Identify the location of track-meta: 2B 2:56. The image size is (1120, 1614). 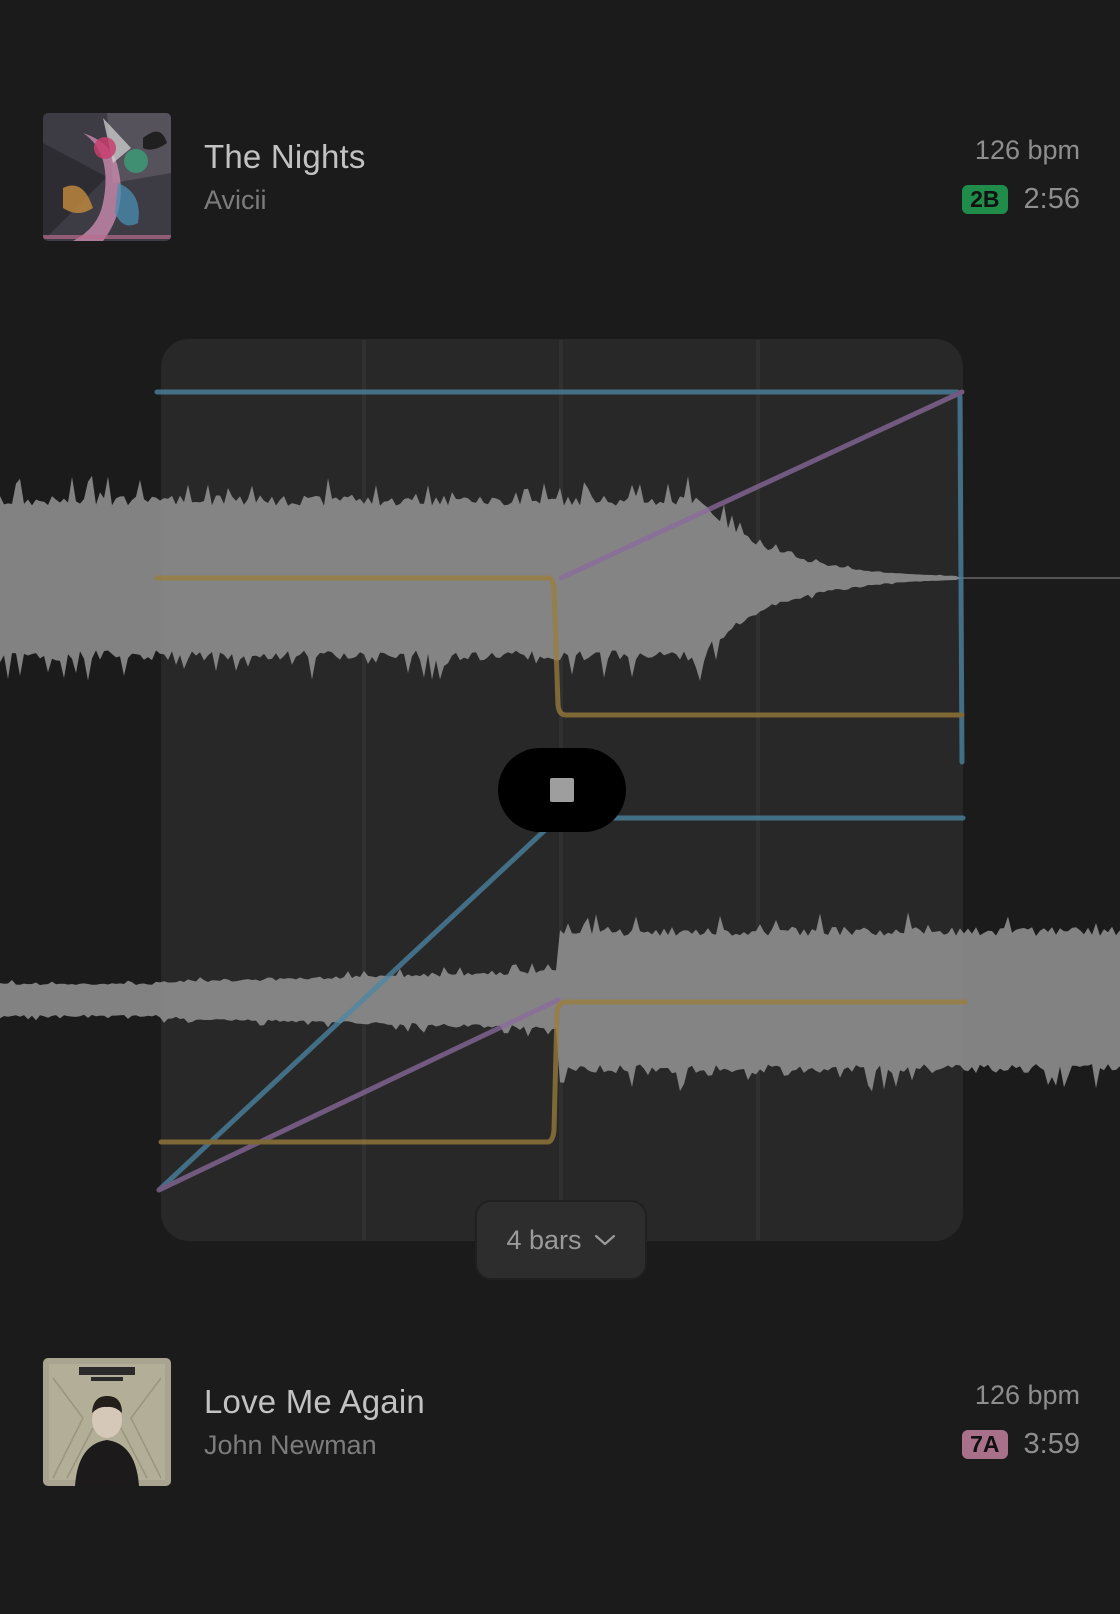
(1021, 199).